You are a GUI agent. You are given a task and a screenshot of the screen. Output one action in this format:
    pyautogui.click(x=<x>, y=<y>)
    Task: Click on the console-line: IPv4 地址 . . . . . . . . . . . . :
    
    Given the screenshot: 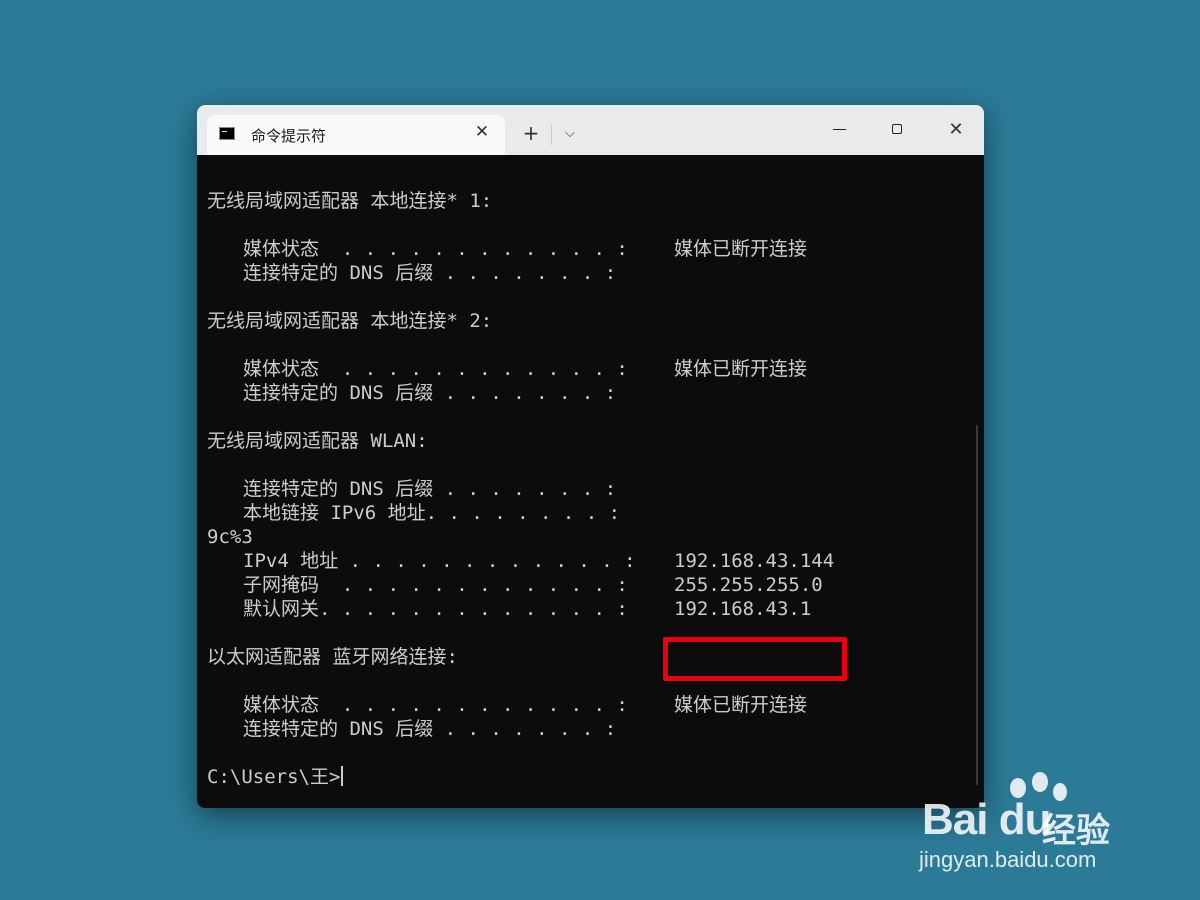 What is the action you would take?
    pyautogui.click(x=439, y=561)
    